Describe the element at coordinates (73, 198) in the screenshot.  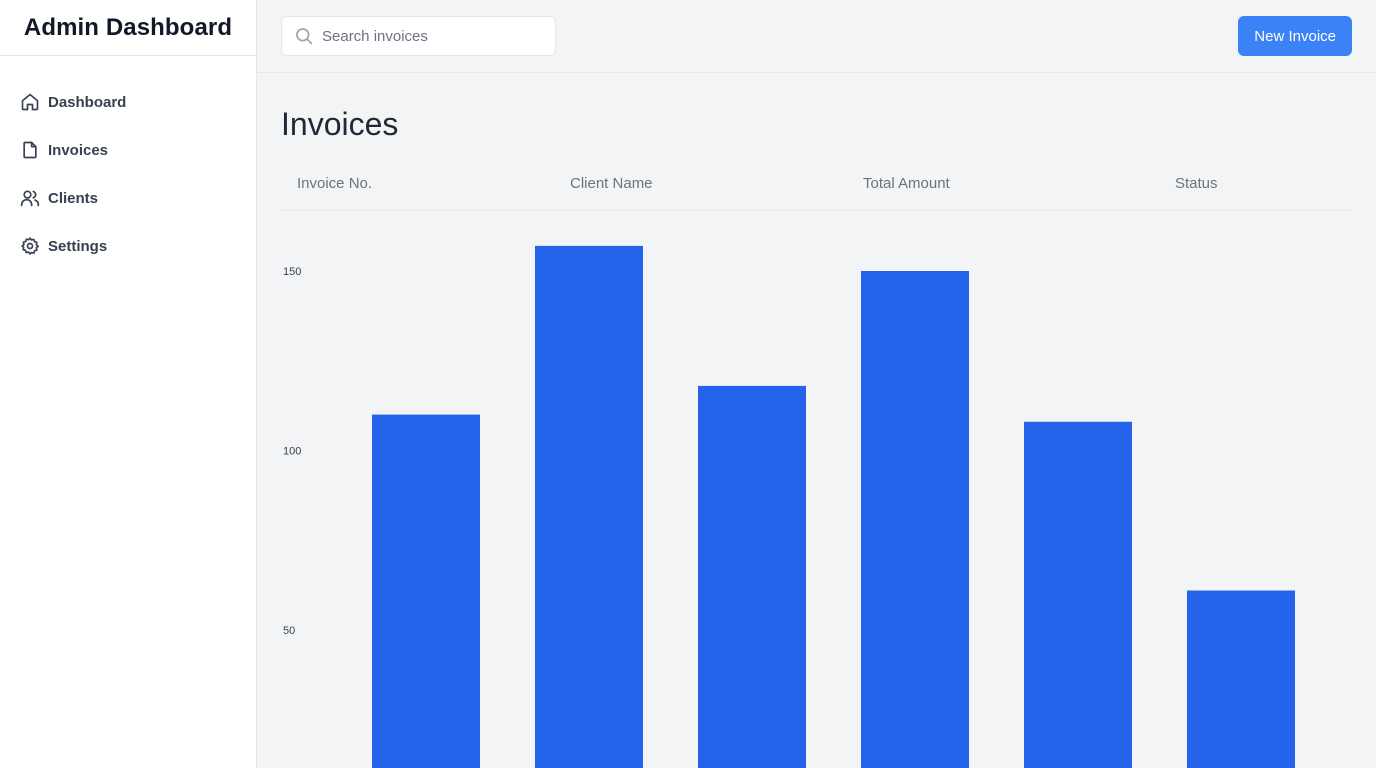
I see `sidebar-item-label: Clients` at that location.